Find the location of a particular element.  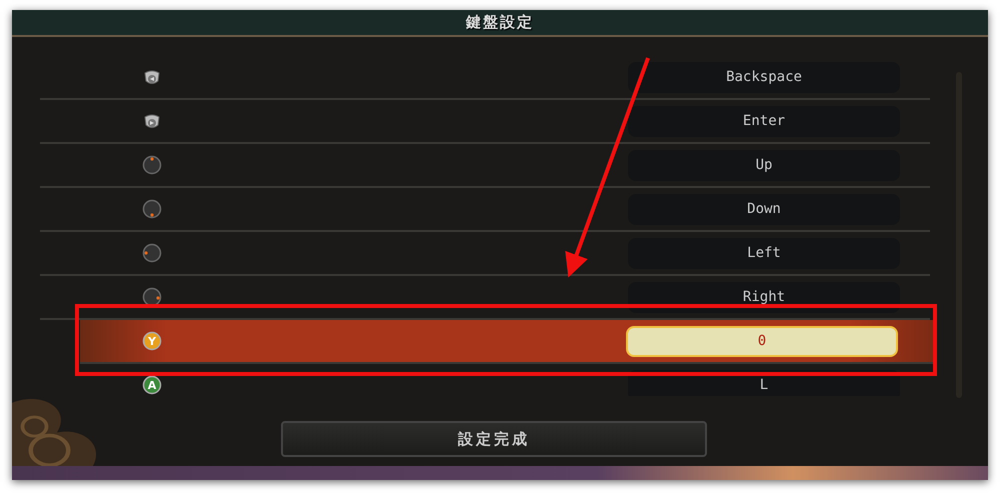

key-field: Backspace is located at coordinates (764, 77).